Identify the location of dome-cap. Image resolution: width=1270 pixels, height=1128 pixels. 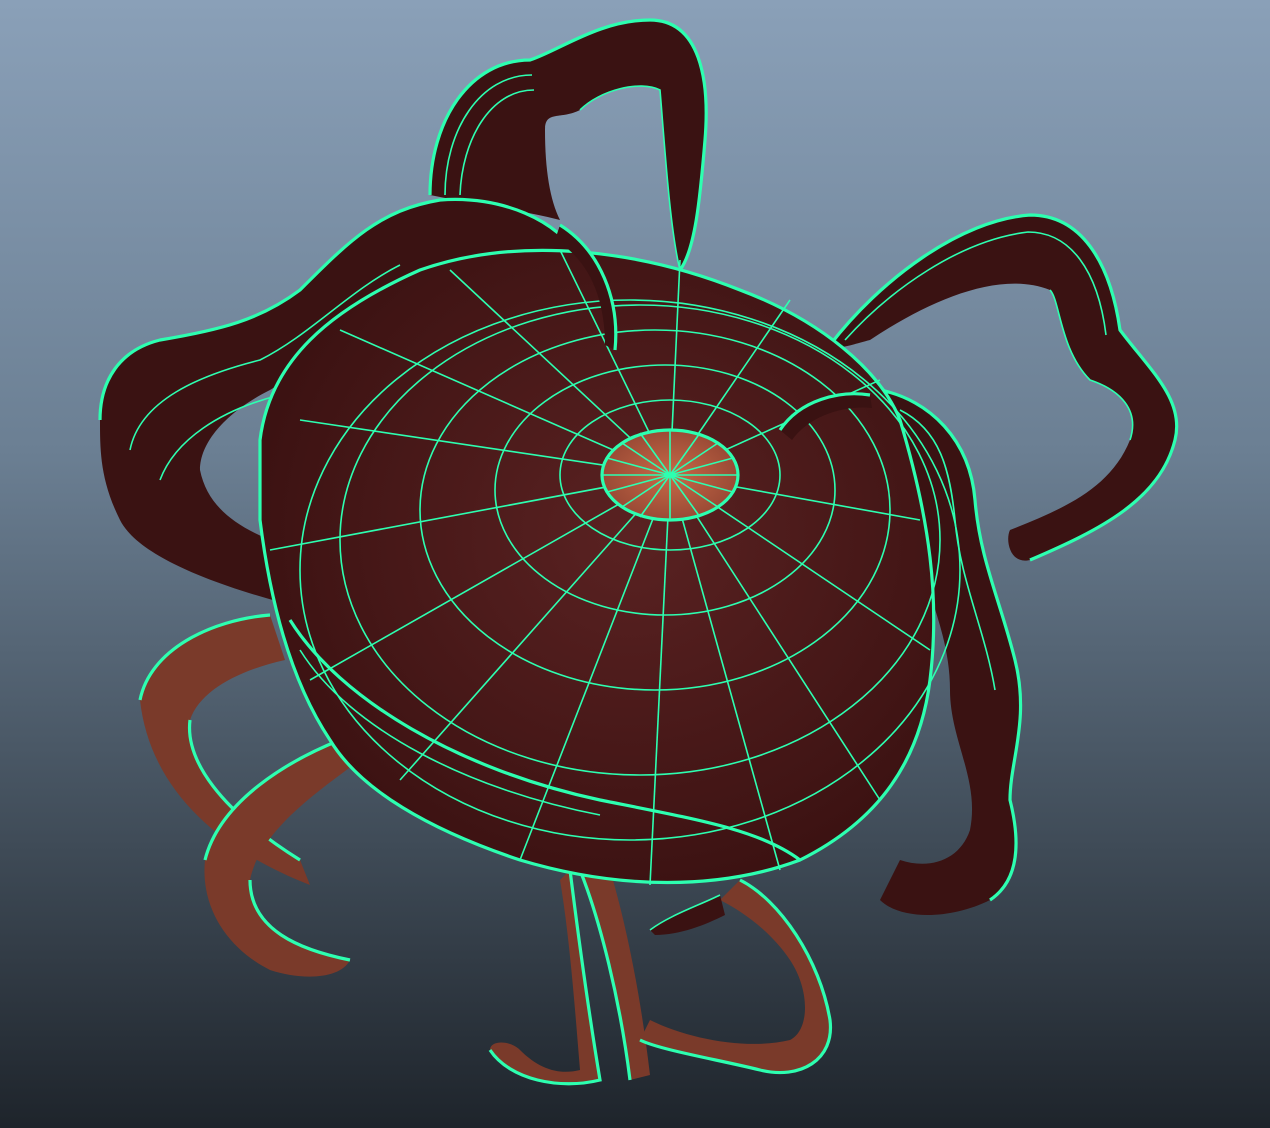
(670, 475).